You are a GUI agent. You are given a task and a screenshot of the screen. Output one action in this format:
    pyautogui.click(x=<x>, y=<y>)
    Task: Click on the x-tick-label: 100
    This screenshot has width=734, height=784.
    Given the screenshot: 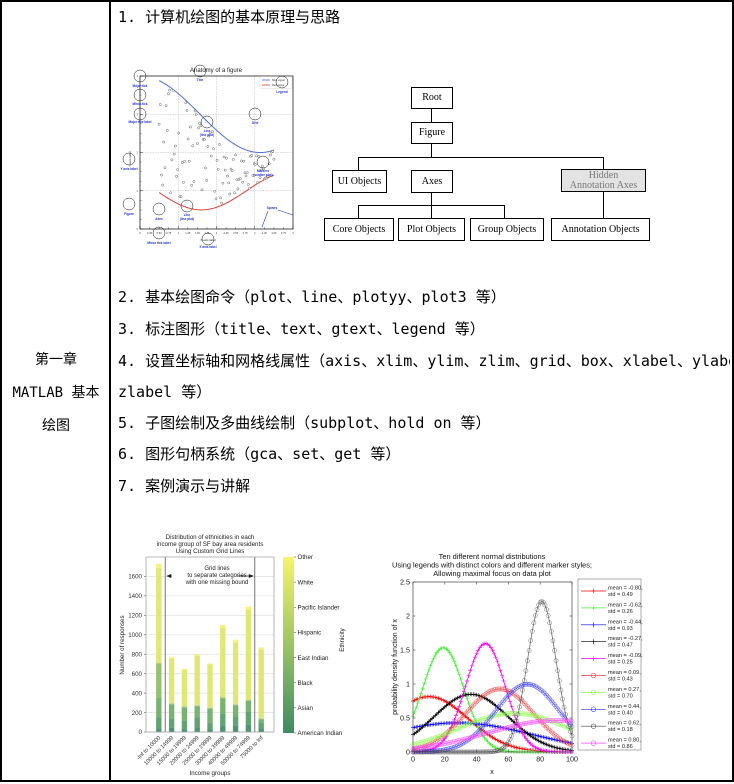 What is the action you would take?
    pyautogui.click(x=572, y=759)
    